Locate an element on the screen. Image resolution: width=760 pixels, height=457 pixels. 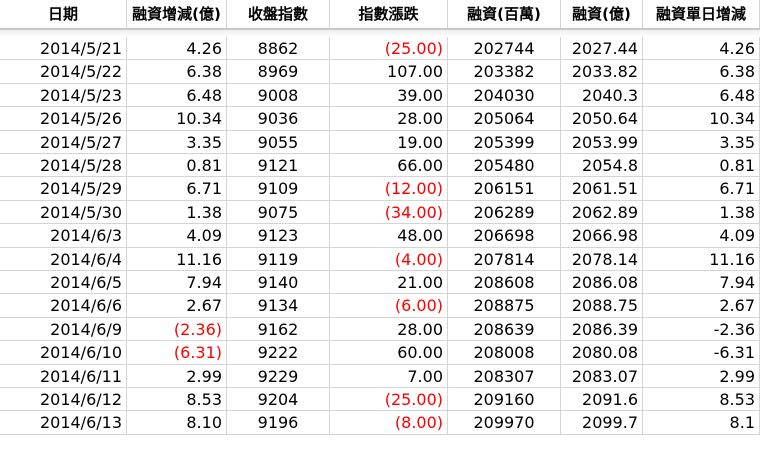
cell-margin-millions: 208875 is located at coordinates (504, 306).